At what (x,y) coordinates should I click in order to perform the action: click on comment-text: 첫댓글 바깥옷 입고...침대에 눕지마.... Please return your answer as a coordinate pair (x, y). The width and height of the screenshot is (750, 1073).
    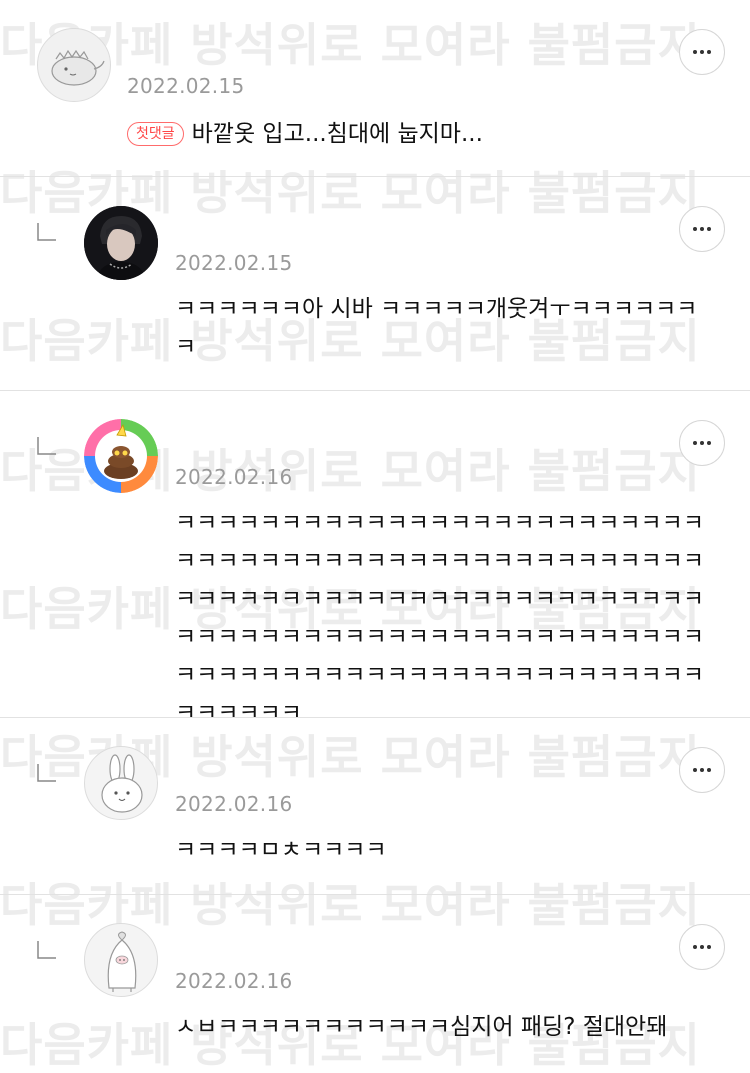
    Looking at the image, I should click on (407, 134).